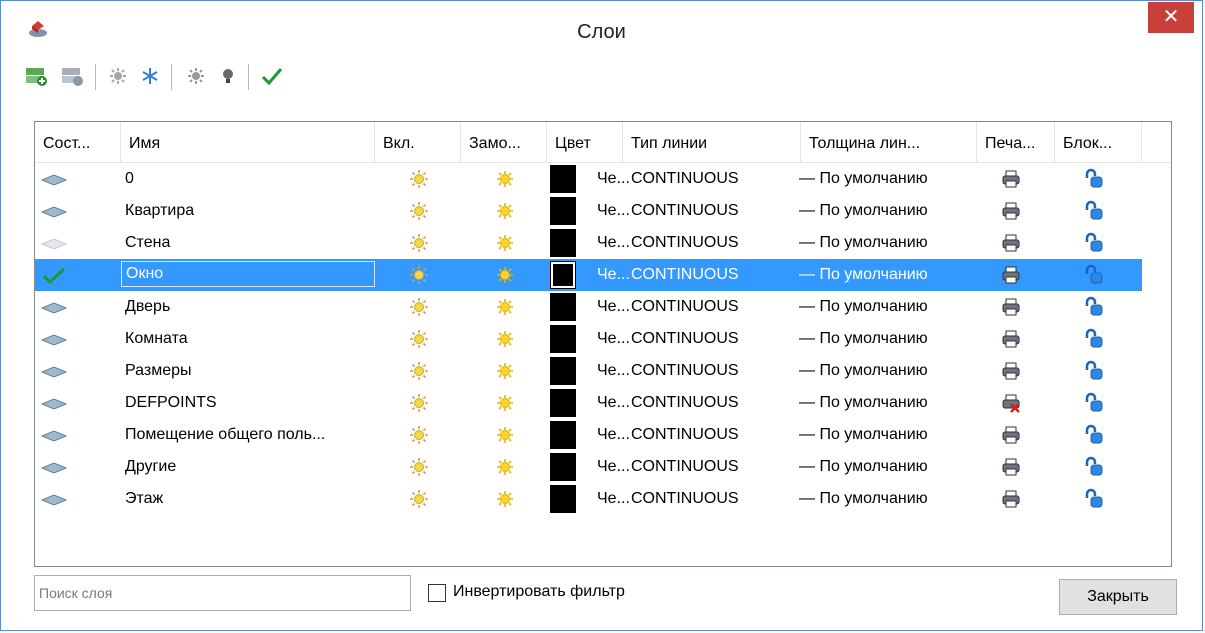 Image resolution: width=1205 pixels, height=633 pixels. Describe the element at coordinates (588, 371) in the screenshot. I see `layer-row: Размеры Че... CONTINUOUS — По умолчанию` at that location.